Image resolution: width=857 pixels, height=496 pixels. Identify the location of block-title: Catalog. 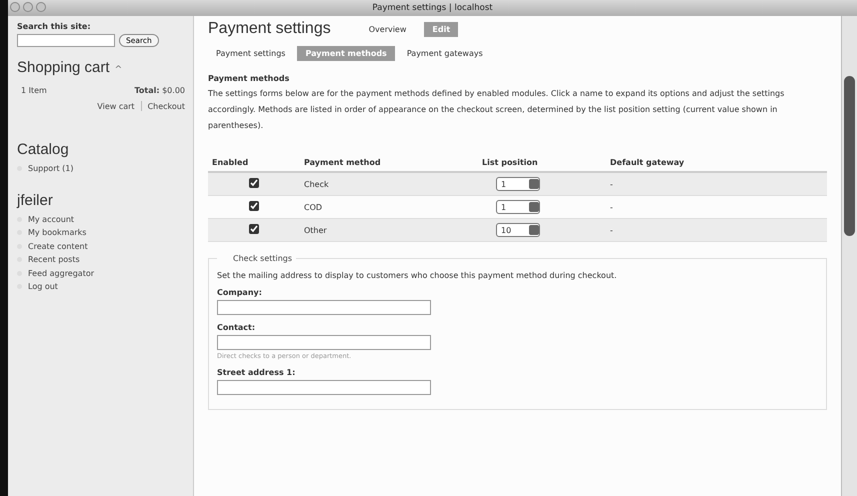
(43, 149).